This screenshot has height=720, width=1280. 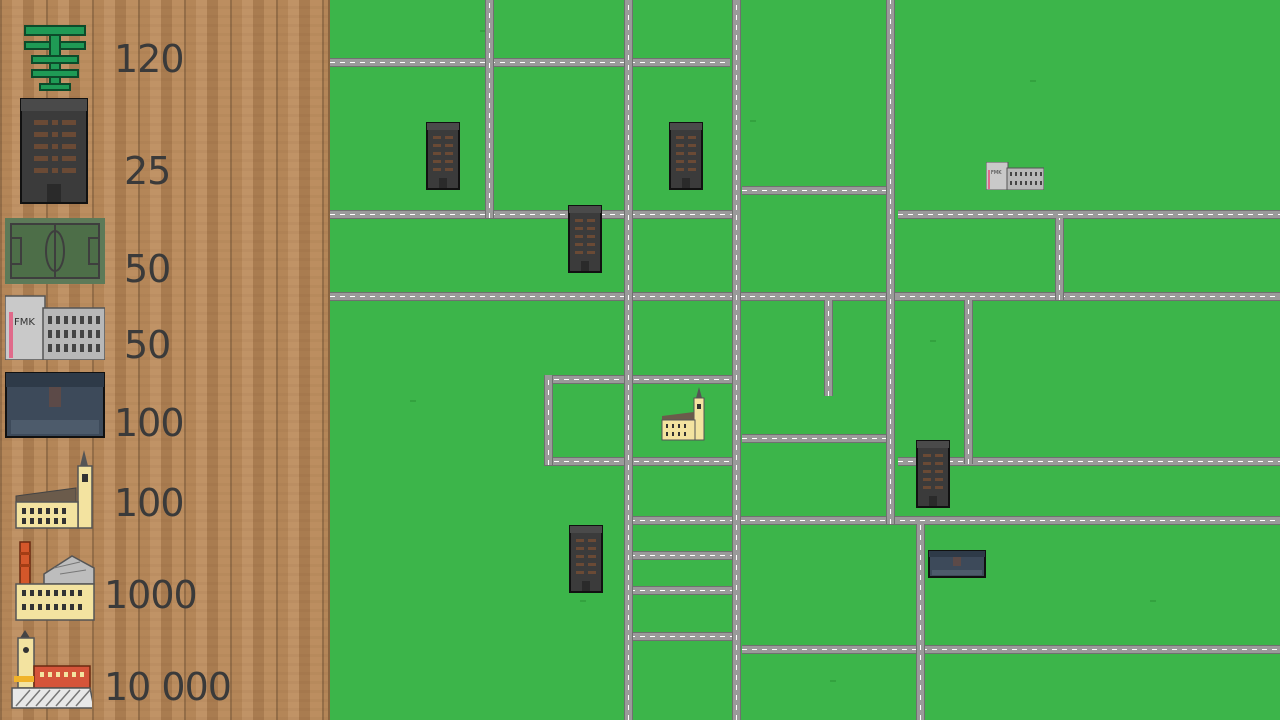 What do you see at coordinates (55, 405) in the screenshot?
I see `warehouse-icon` at bounding box center [55, 405].